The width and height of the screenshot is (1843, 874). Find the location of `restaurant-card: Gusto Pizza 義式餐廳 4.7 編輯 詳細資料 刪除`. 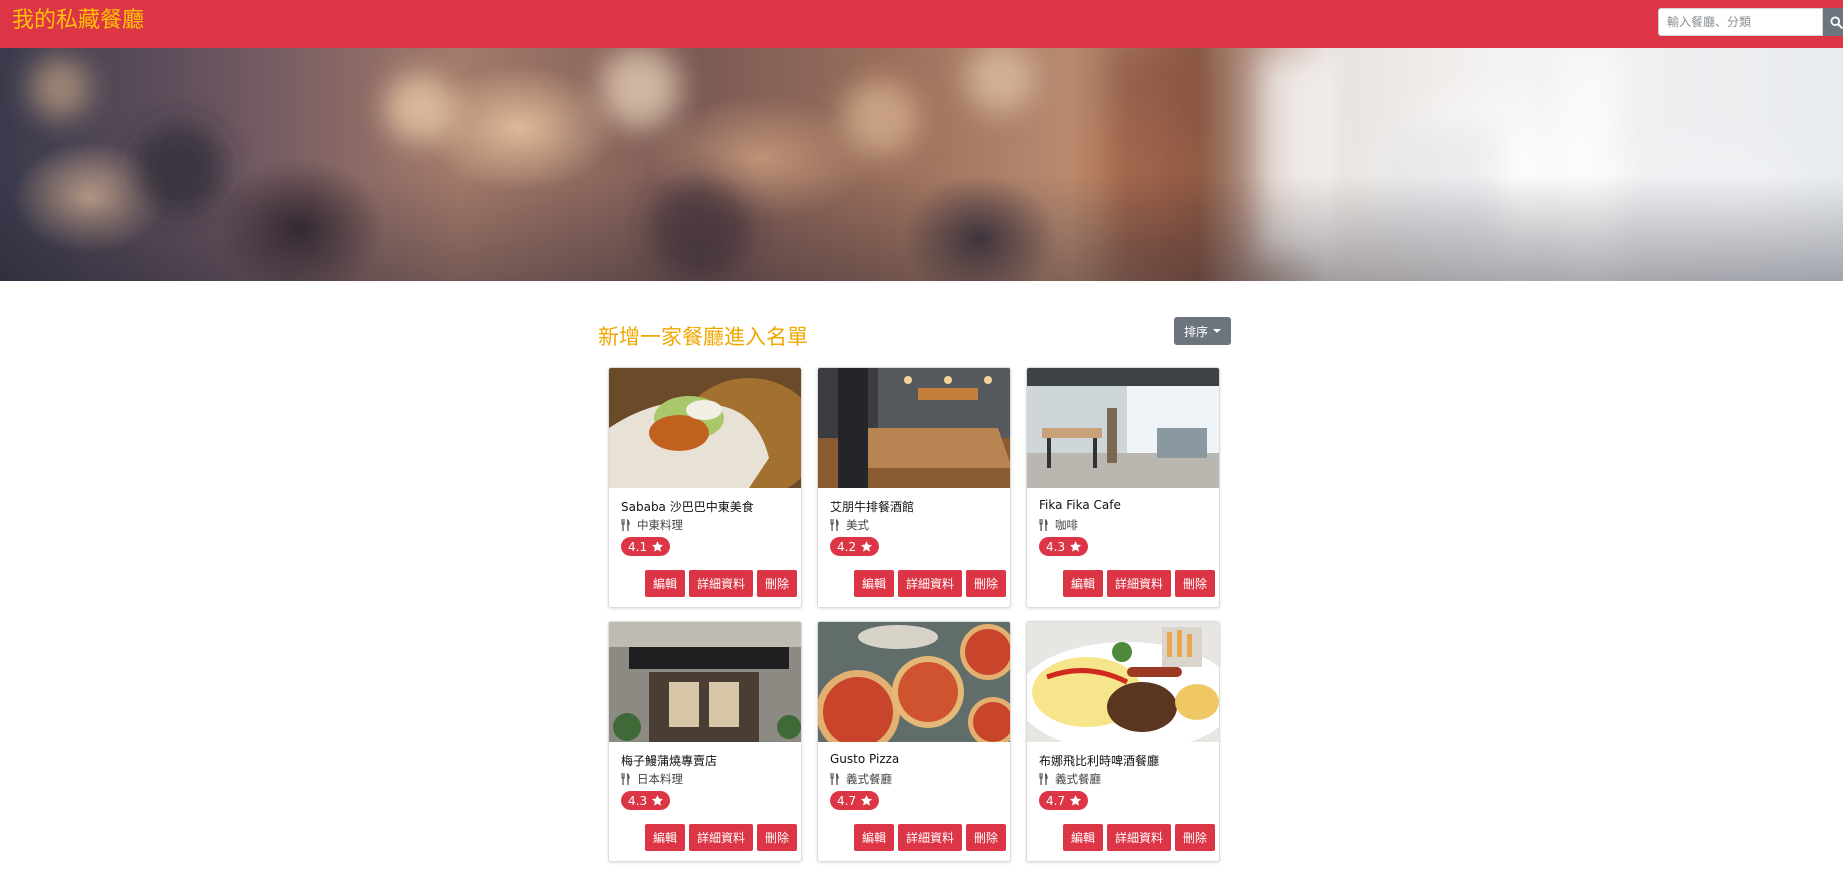

restaurant-card: Gusto Pizza 義式餐廳 4.7 編輯 詳細資料 刪除 is located at coordinates (914, 741).